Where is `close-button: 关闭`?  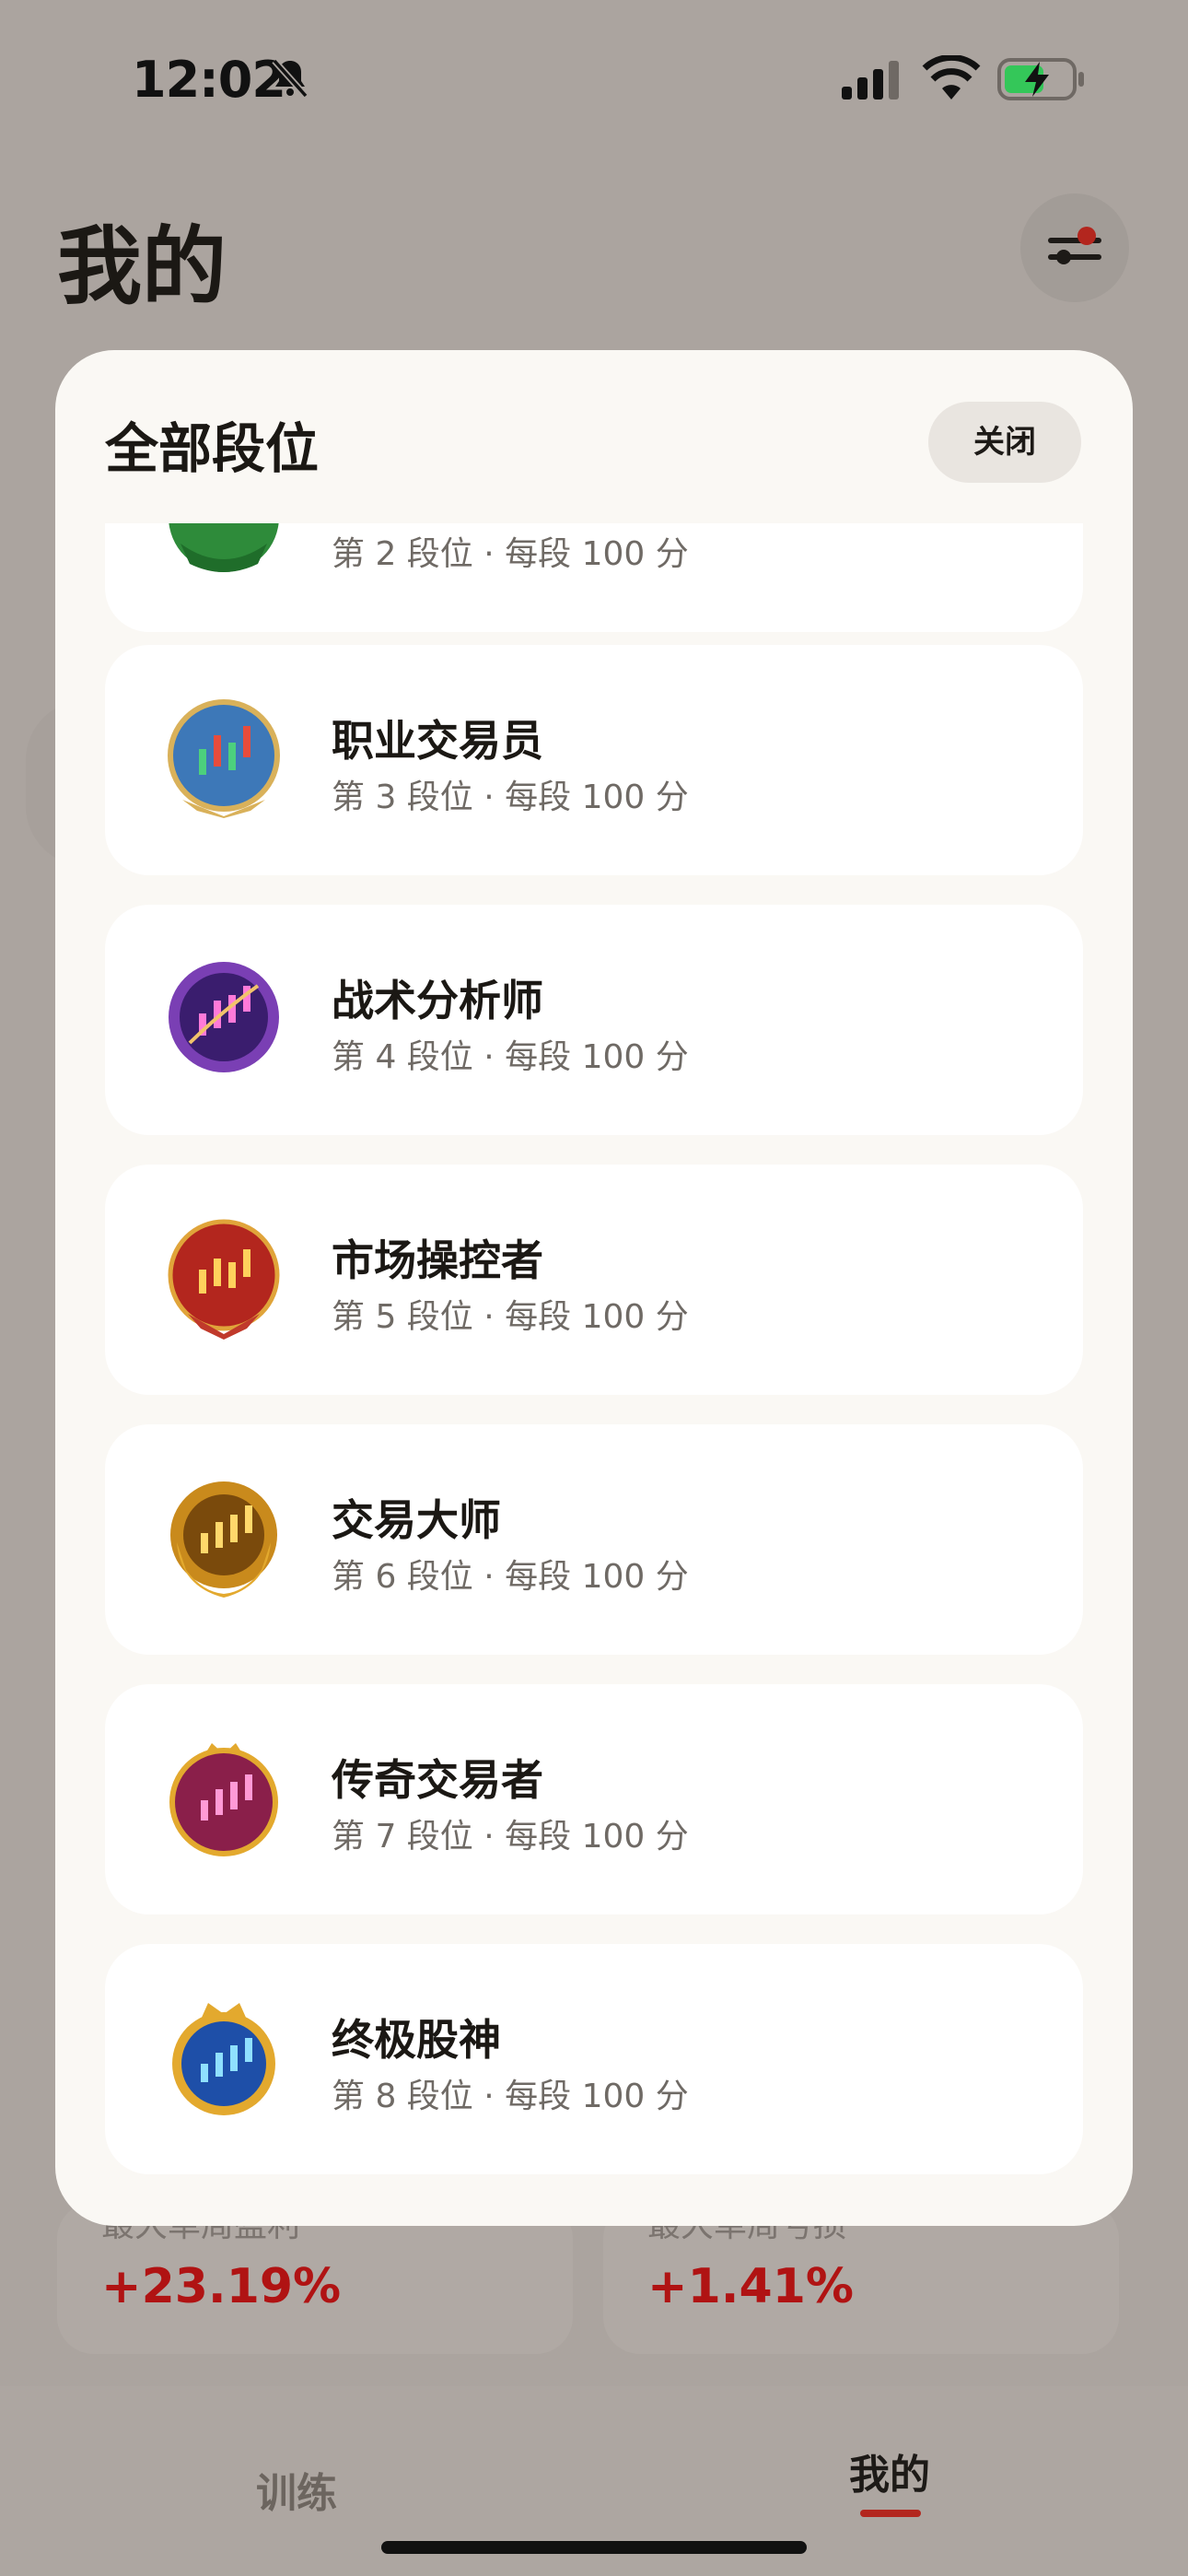 close-button: 关闭 is located at coordinates (1004, 442).